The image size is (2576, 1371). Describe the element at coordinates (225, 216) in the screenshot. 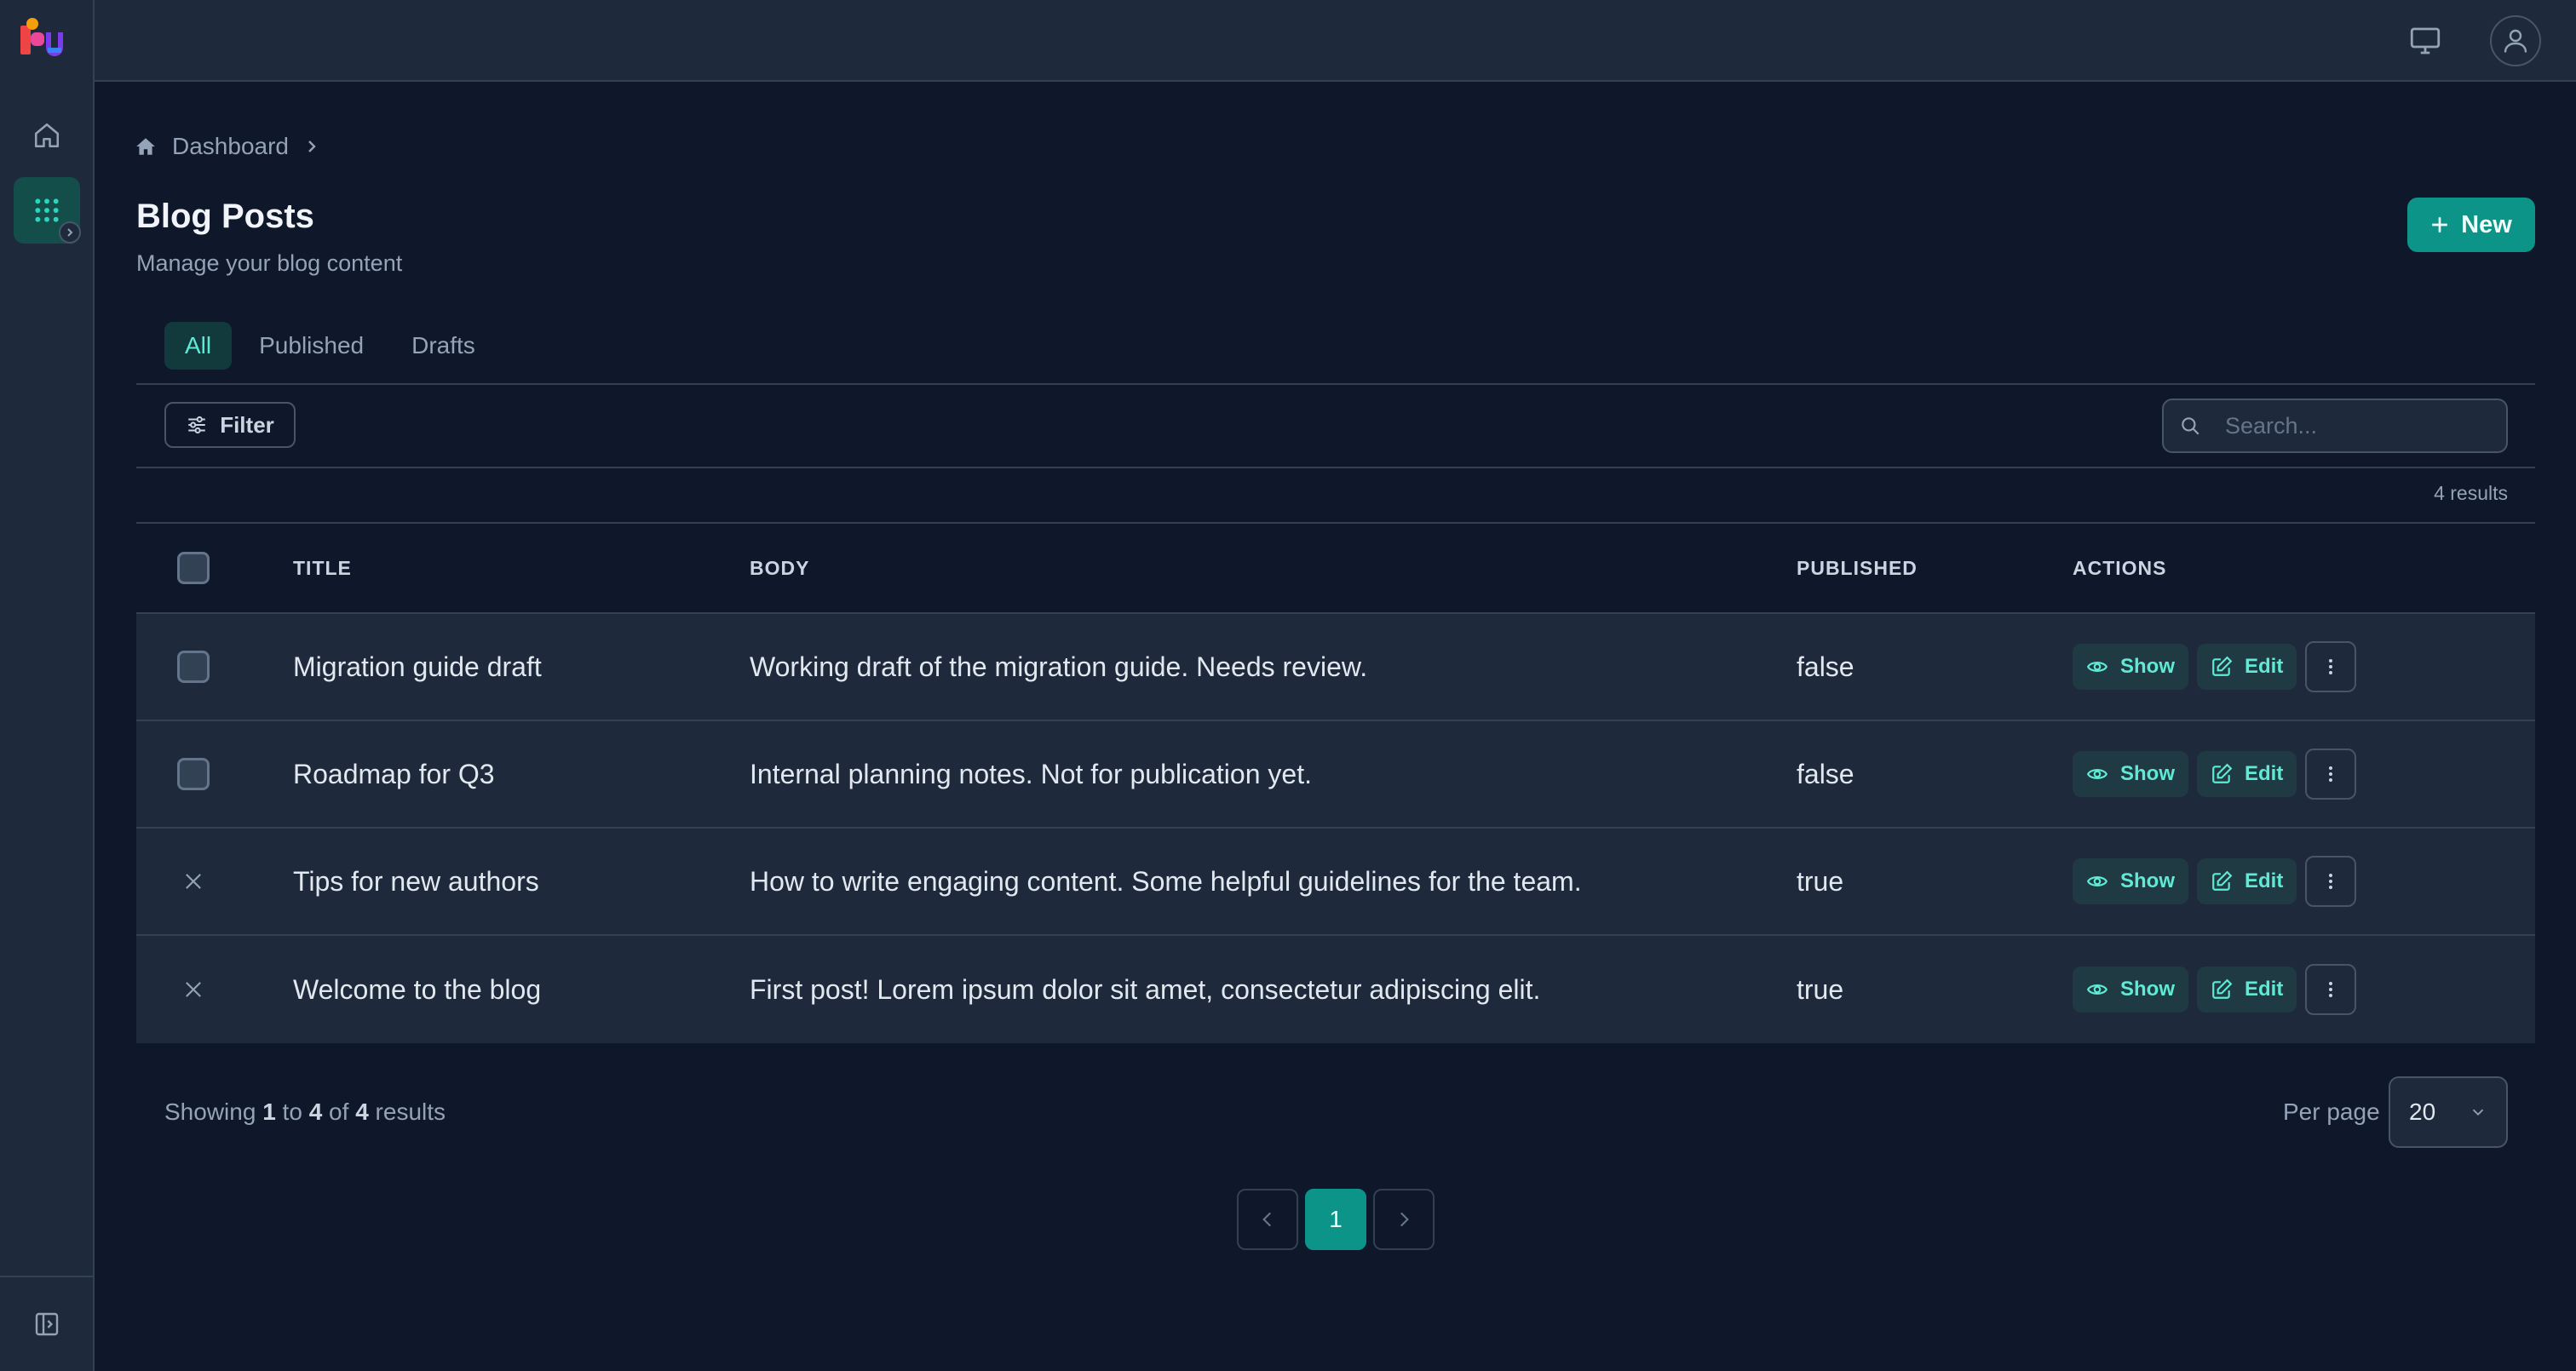

I see `page-title: Blog Posts` at that location.